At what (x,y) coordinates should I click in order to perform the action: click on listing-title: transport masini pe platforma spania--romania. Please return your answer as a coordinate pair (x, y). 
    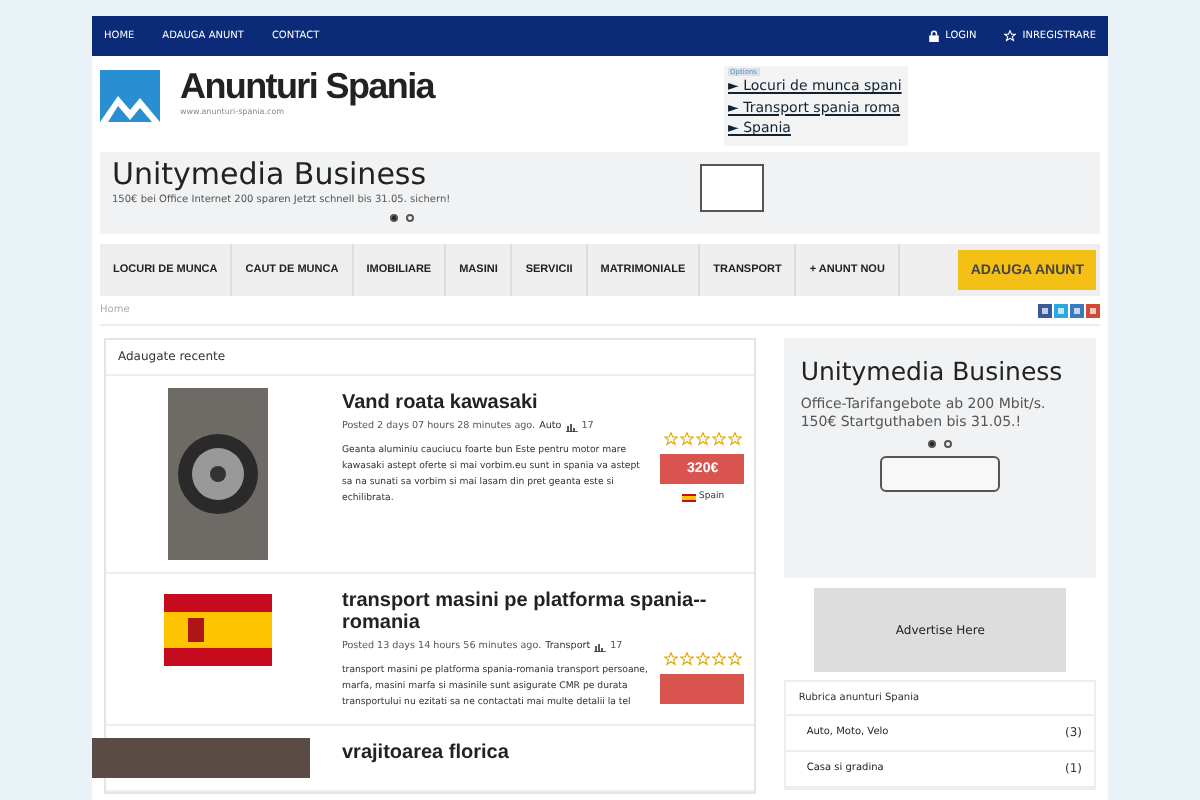
    Looking at the image, I should click on (544, 612).